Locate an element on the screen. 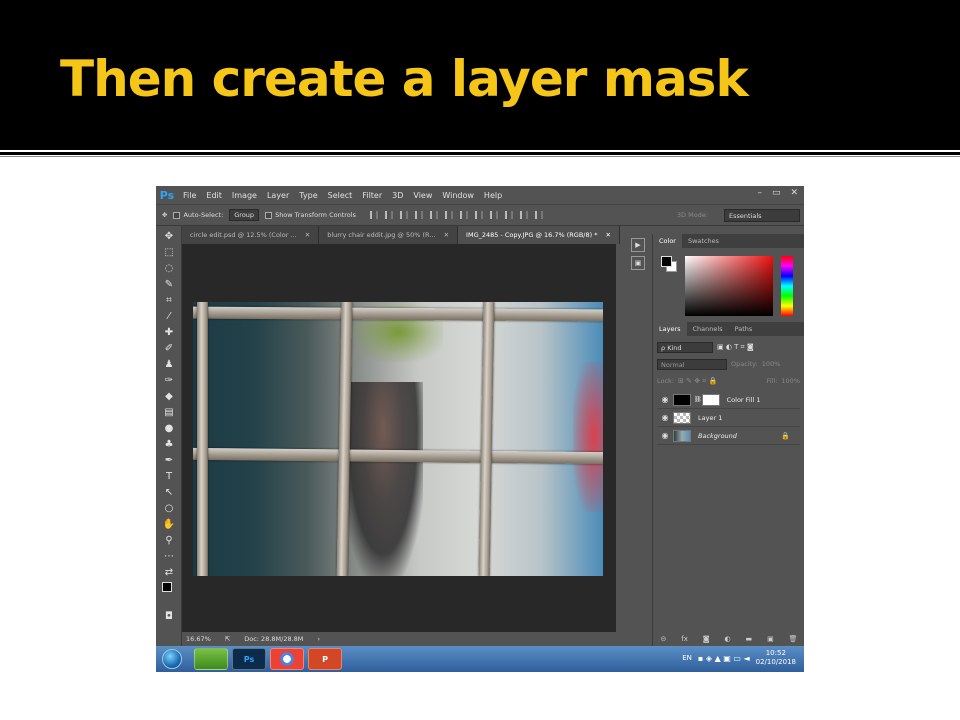  align-top-icon is located at coordinates (373, 215).